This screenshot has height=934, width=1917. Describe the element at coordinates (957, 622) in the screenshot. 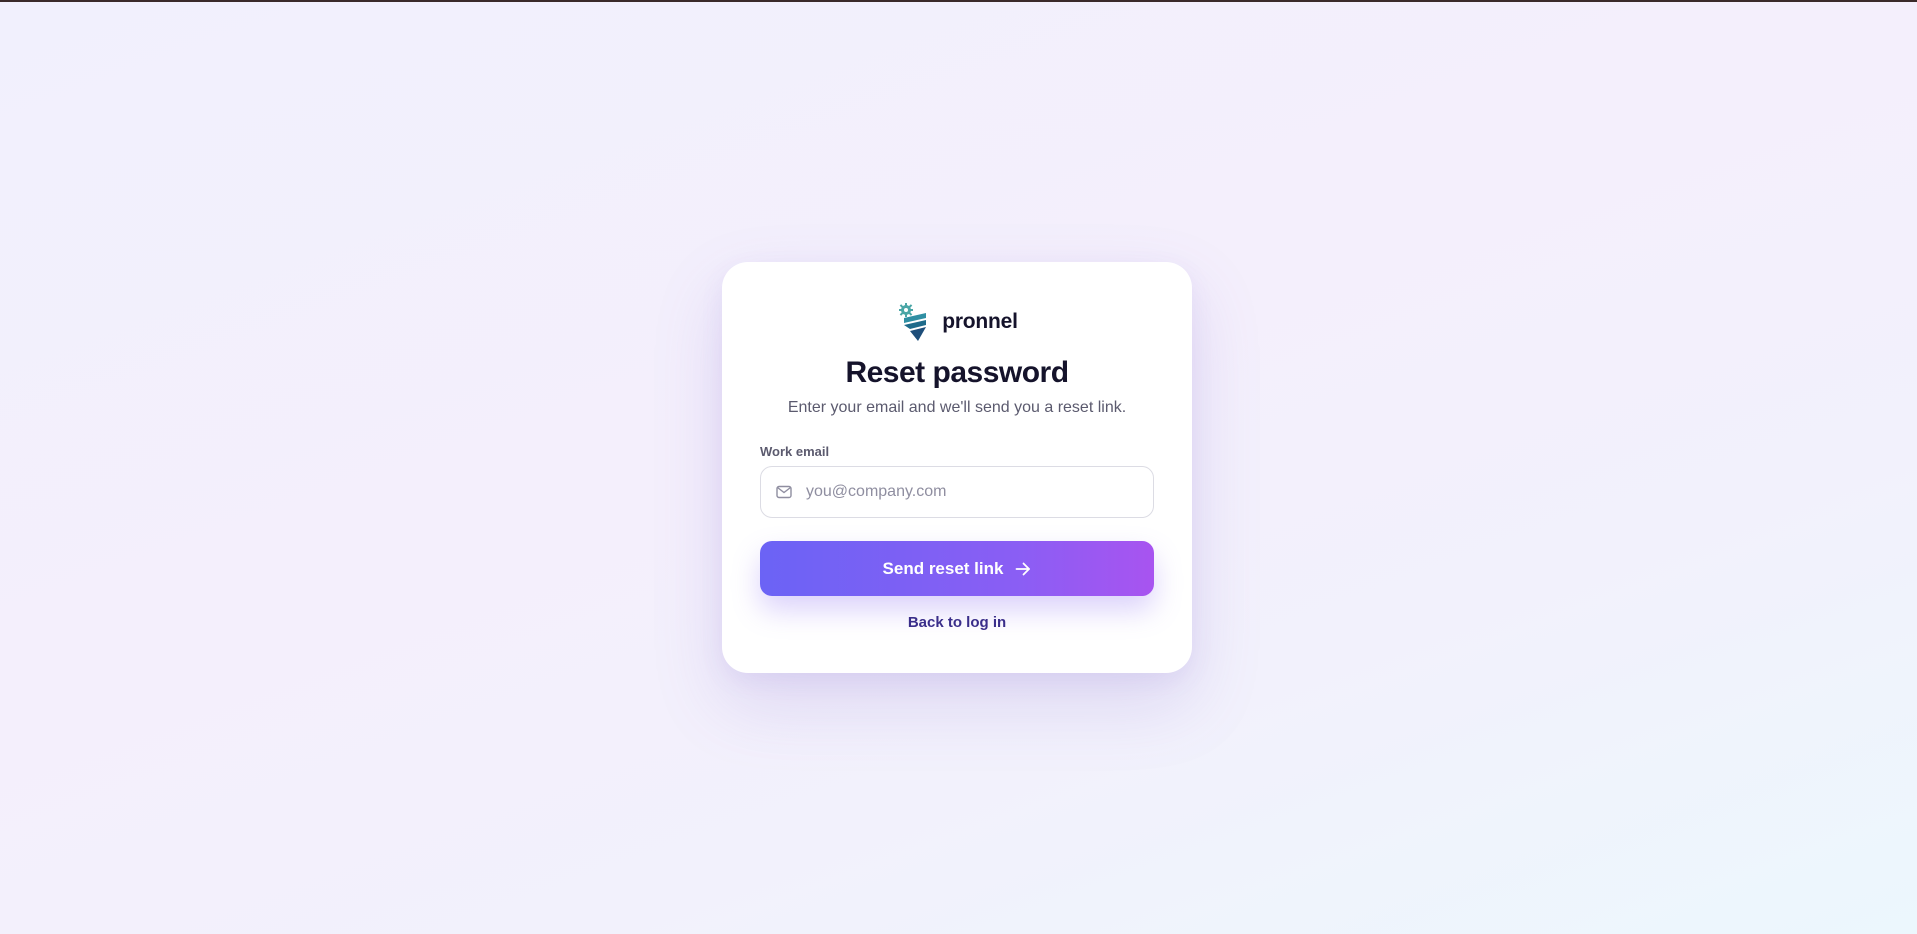

I see `back-to-login-link: Back to log in` at that location.